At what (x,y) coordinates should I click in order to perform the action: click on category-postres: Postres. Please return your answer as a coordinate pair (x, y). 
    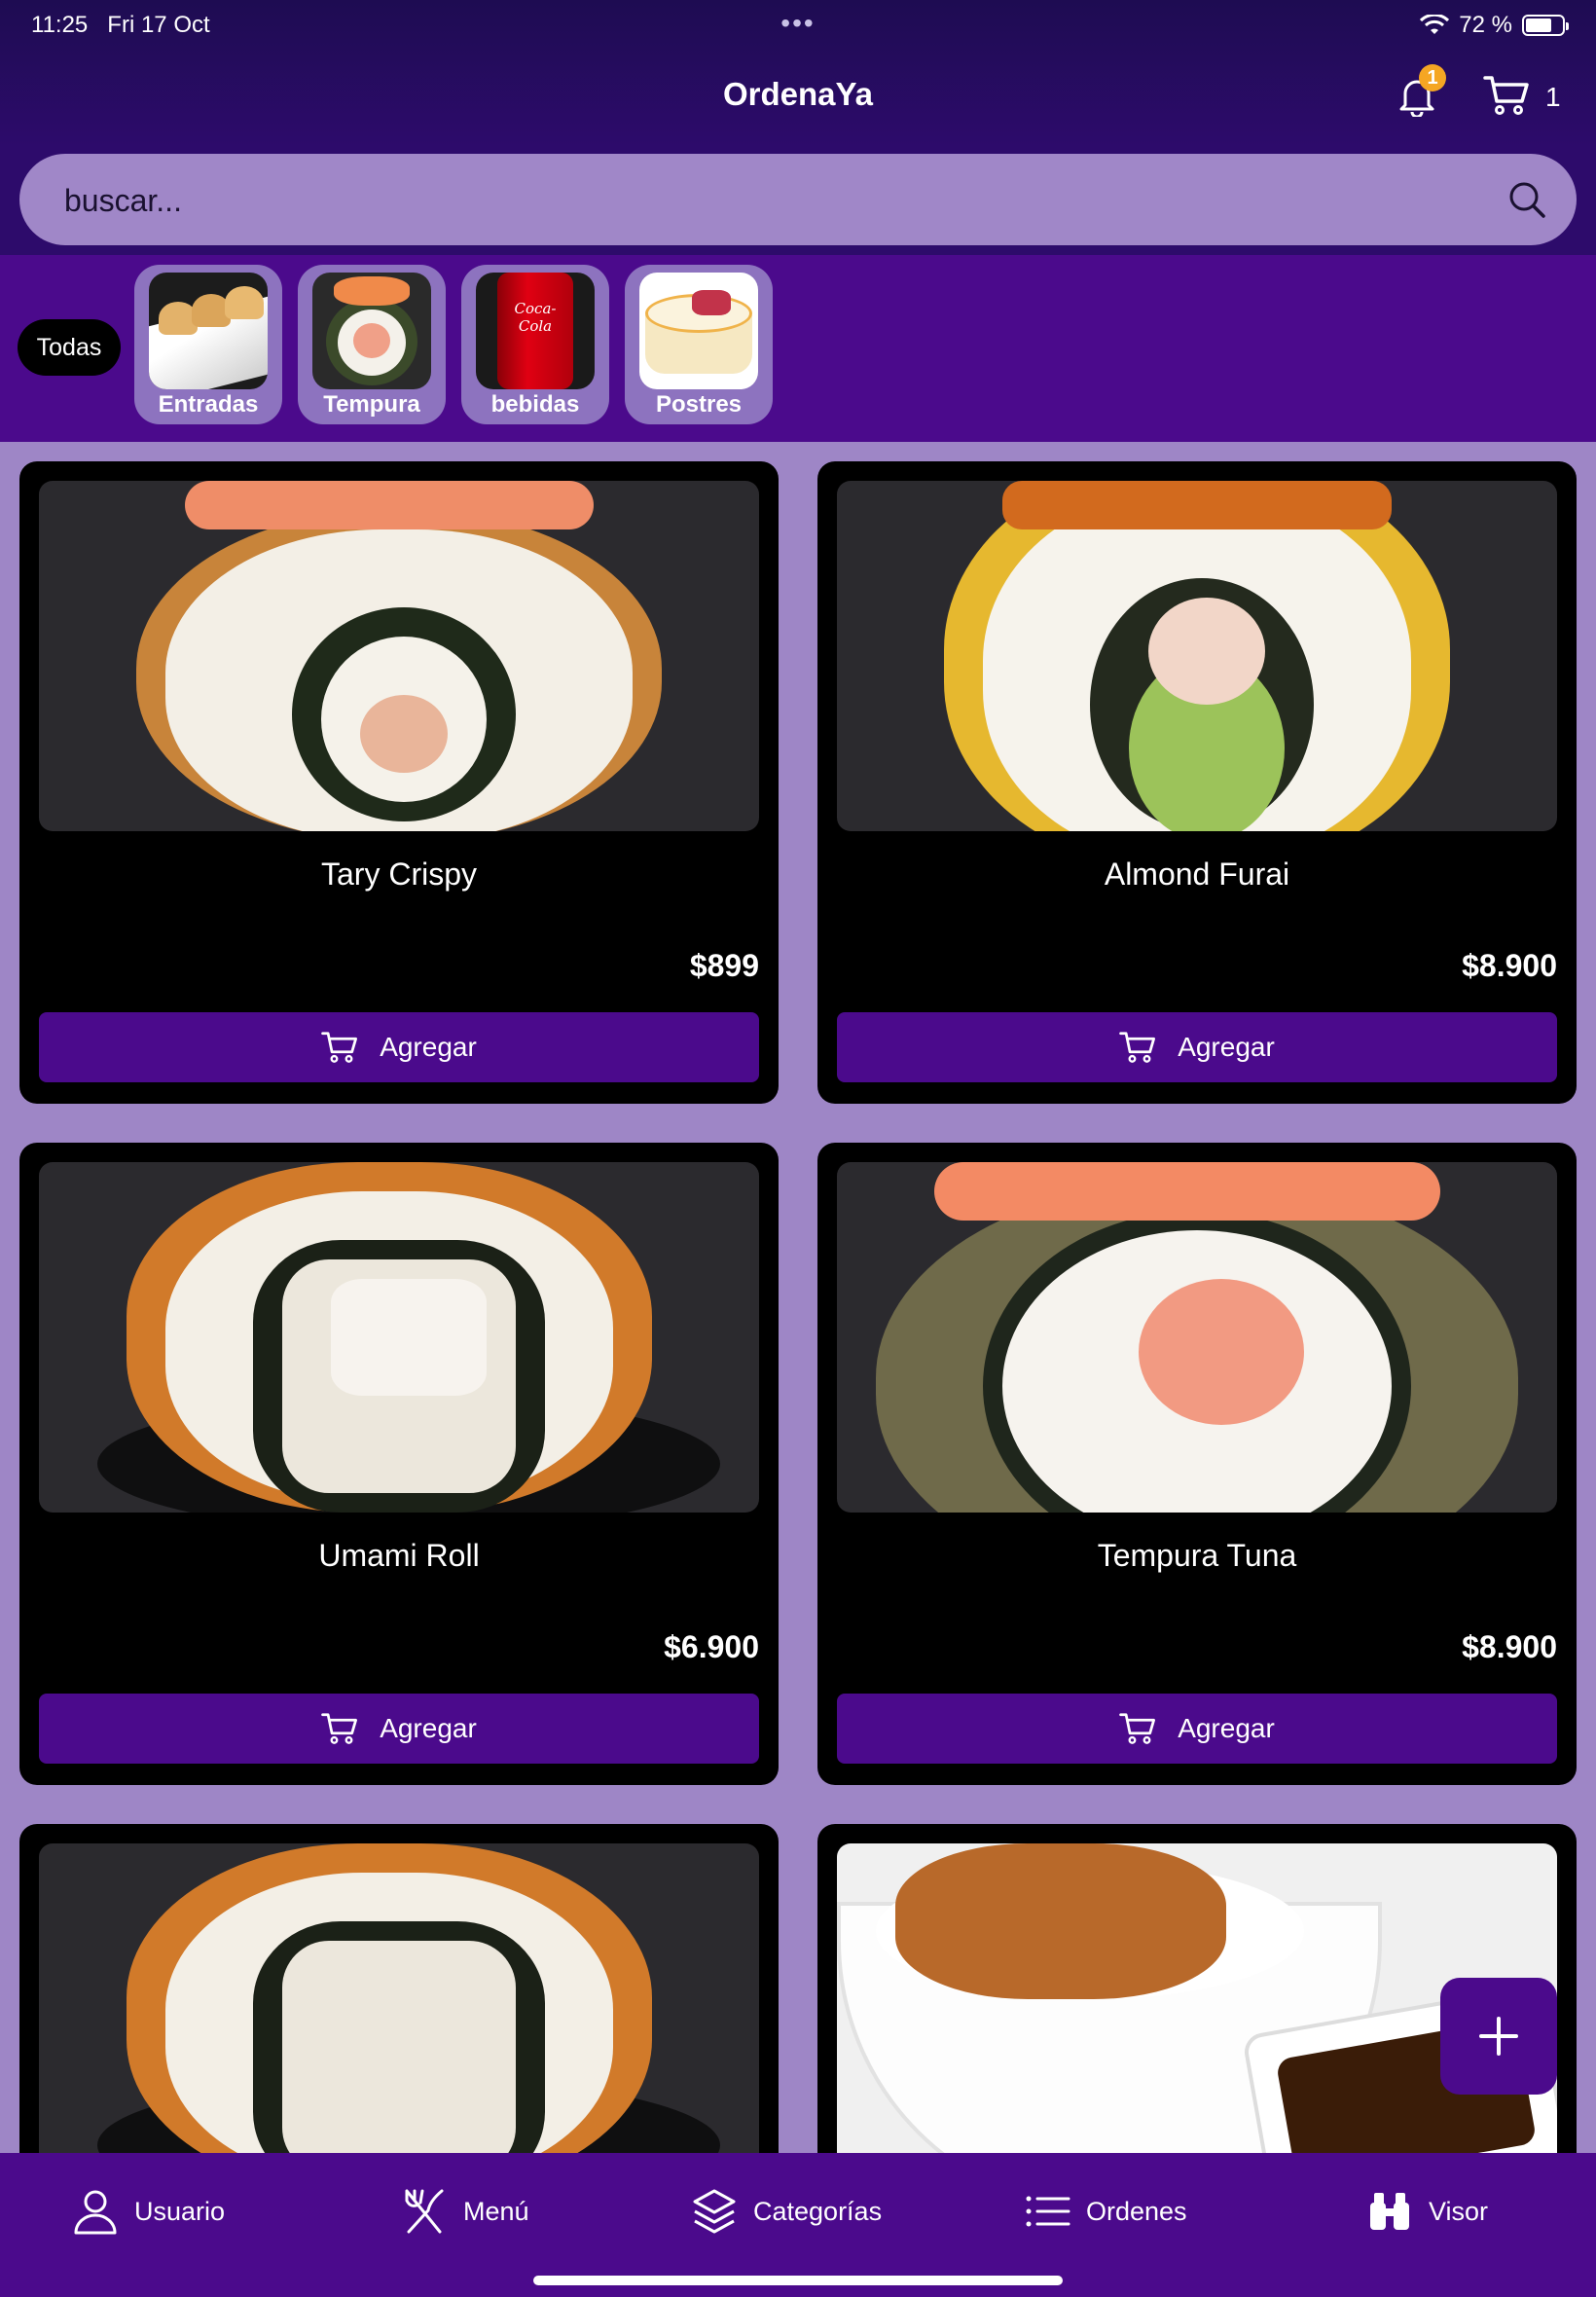
    Looking at the image, I should click on (699, 344).